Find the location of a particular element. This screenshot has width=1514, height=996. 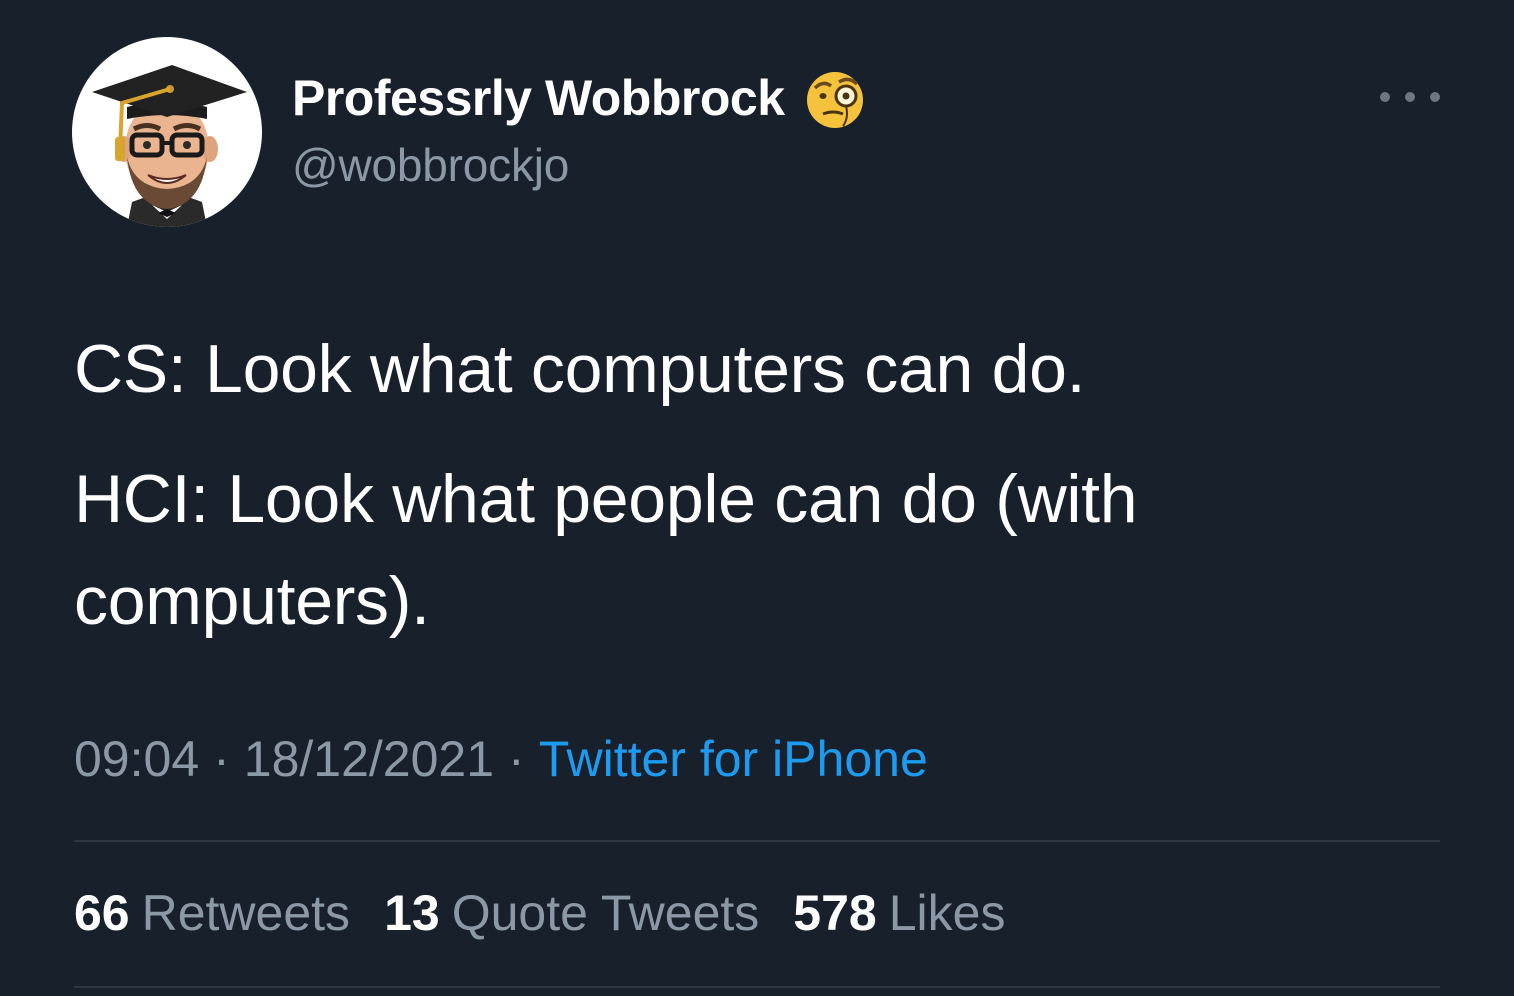

likes-label: Likes is located at coordinates (947, 913).